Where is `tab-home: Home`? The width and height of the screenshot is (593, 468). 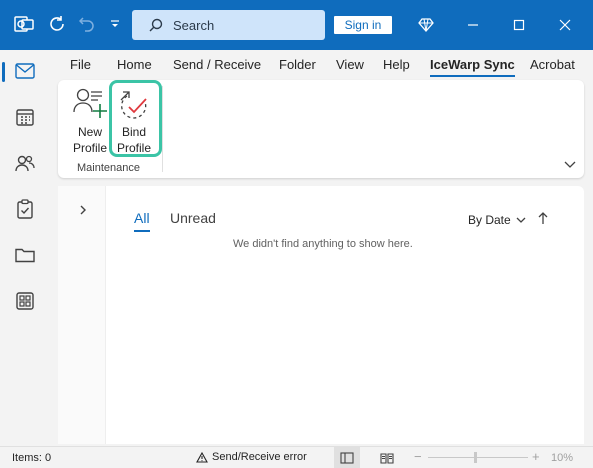
tab-home: Home is located at coordinates (134, 64).